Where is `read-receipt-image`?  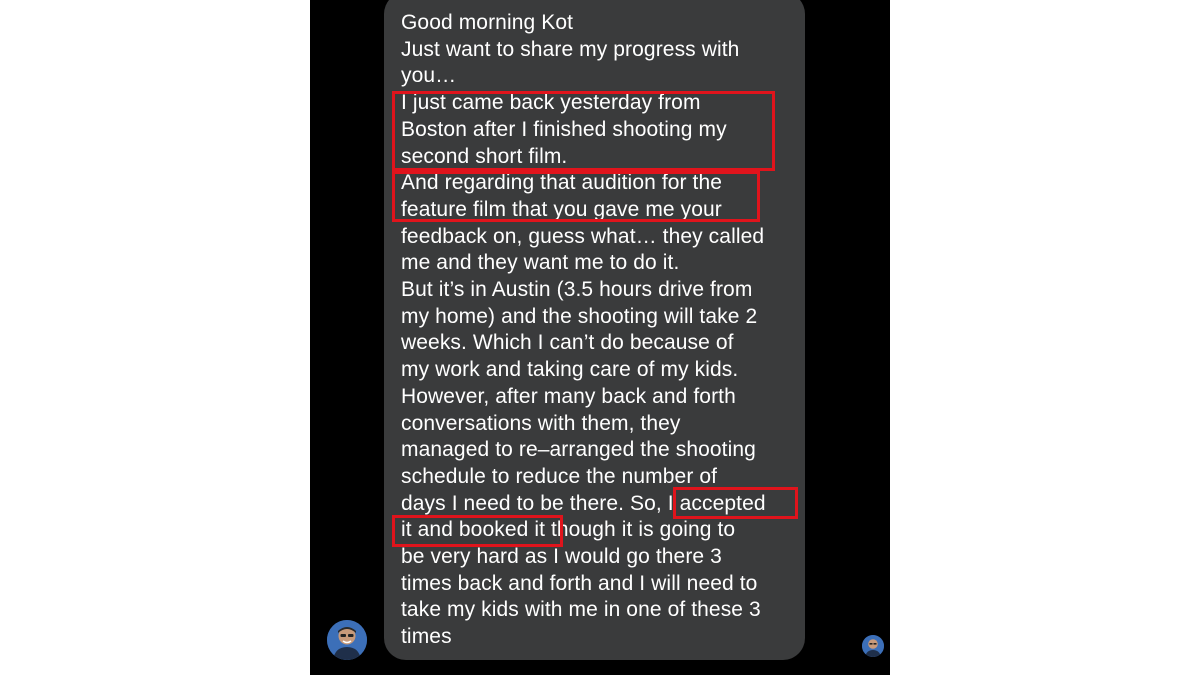
read-receipt-image is located at coordinates (873, 646).